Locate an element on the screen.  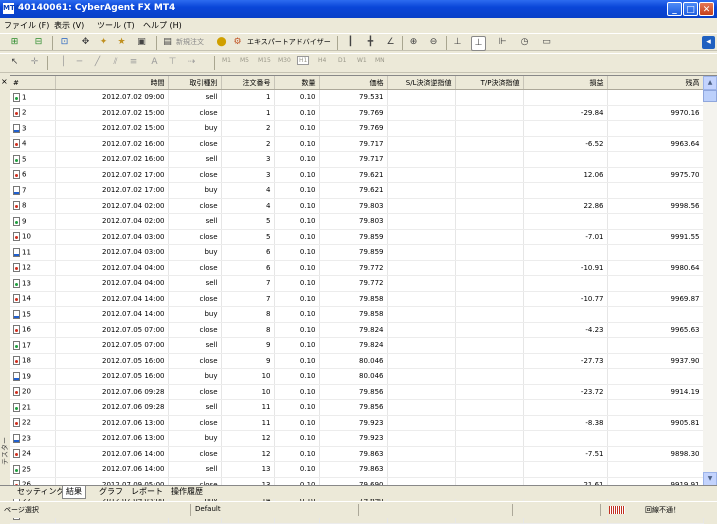
timeframe-h1: H1 is located at coordinates (303, 60).